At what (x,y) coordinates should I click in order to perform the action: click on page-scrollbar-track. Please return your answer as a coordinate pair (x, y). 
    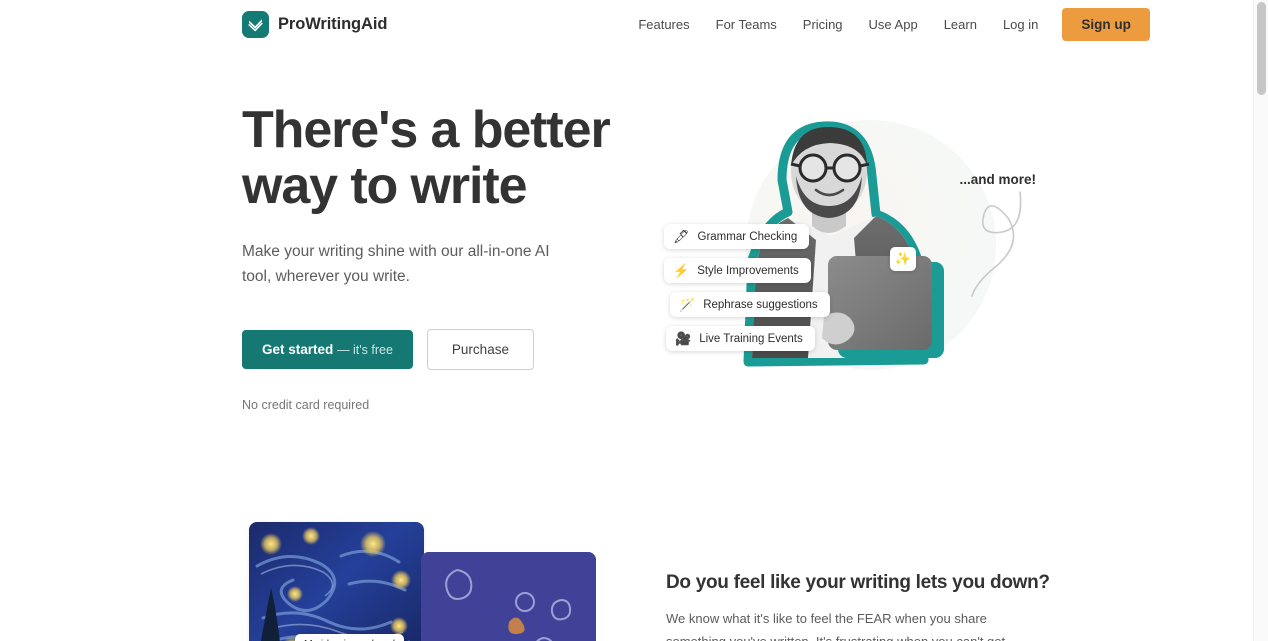
    Looking at the image, I should click on (1260, 320).